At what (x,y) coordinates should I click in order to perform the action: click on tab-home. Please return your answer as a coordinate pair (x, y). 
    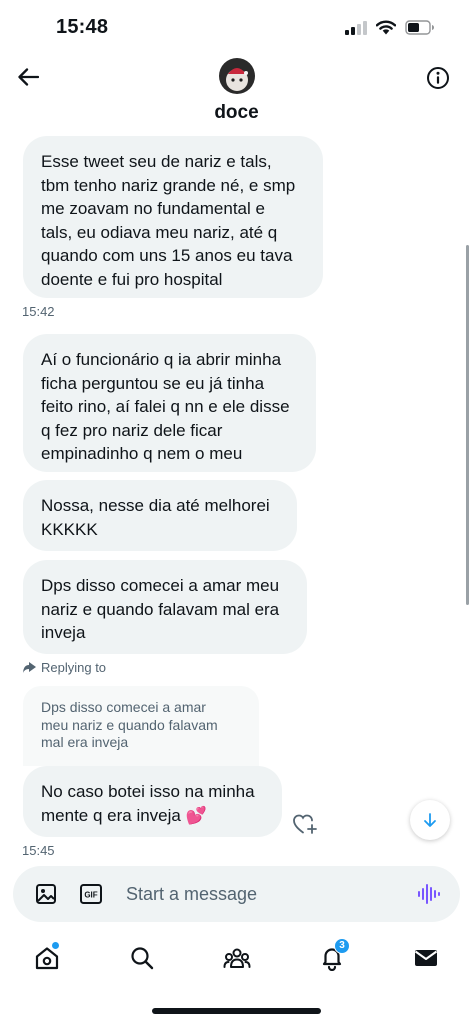
    Looking at the image, I should click on (47, 958).